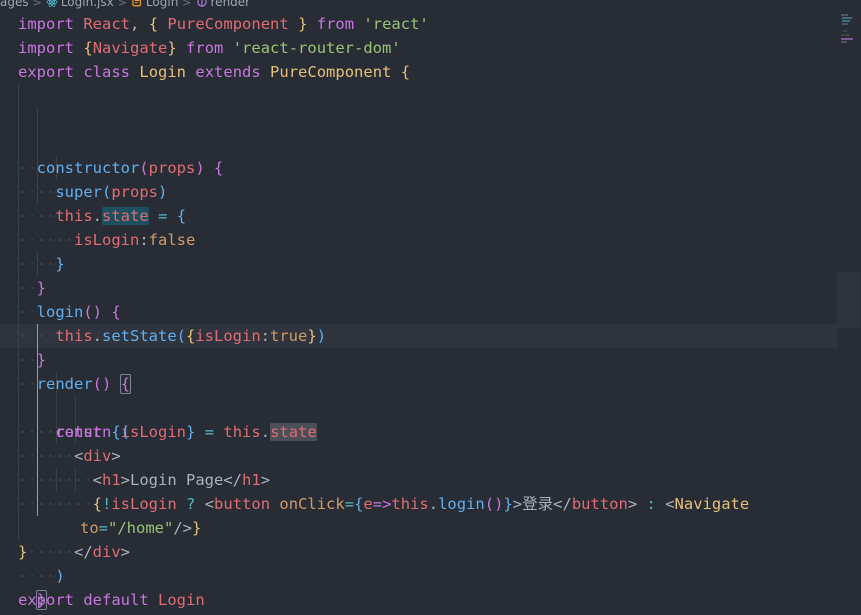  Describe the element at coordinates (230, 4) in the screenshot. I see `breadcrumb-label-method: render` at that location.